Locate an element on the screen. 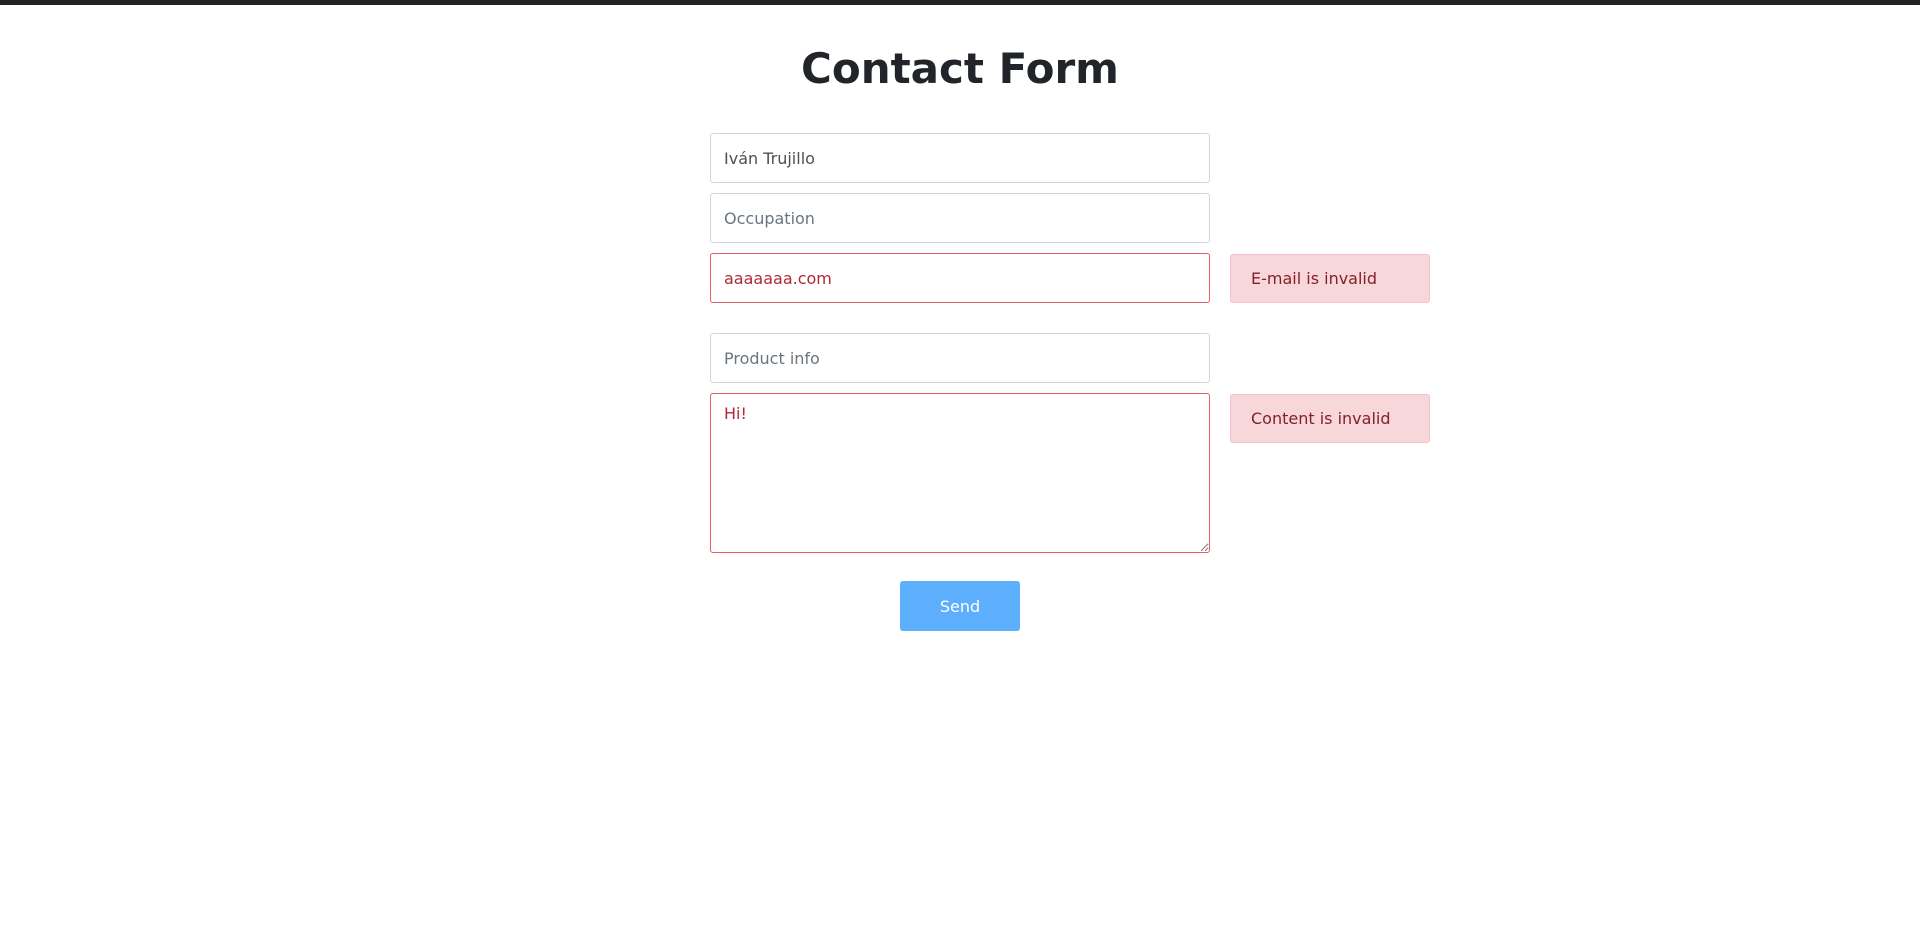 This screenshot has width=1920, height=937. email-input is located at coordinates (960, 278).